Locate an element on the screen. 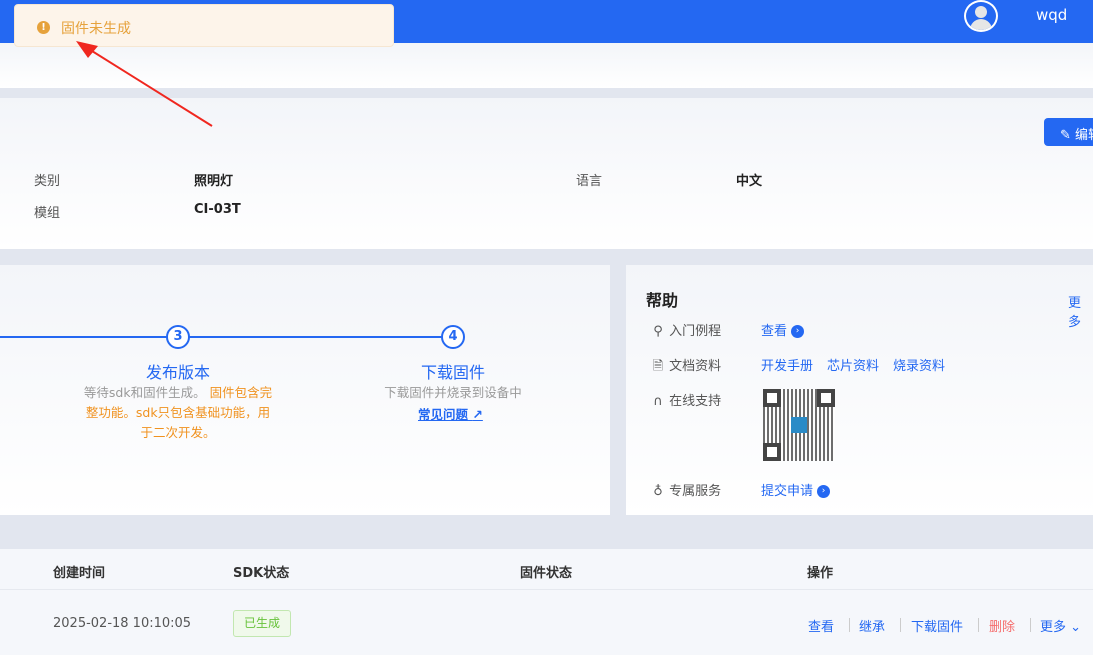  step-3-title: 发布版本 is located at coordinates (177, 372).